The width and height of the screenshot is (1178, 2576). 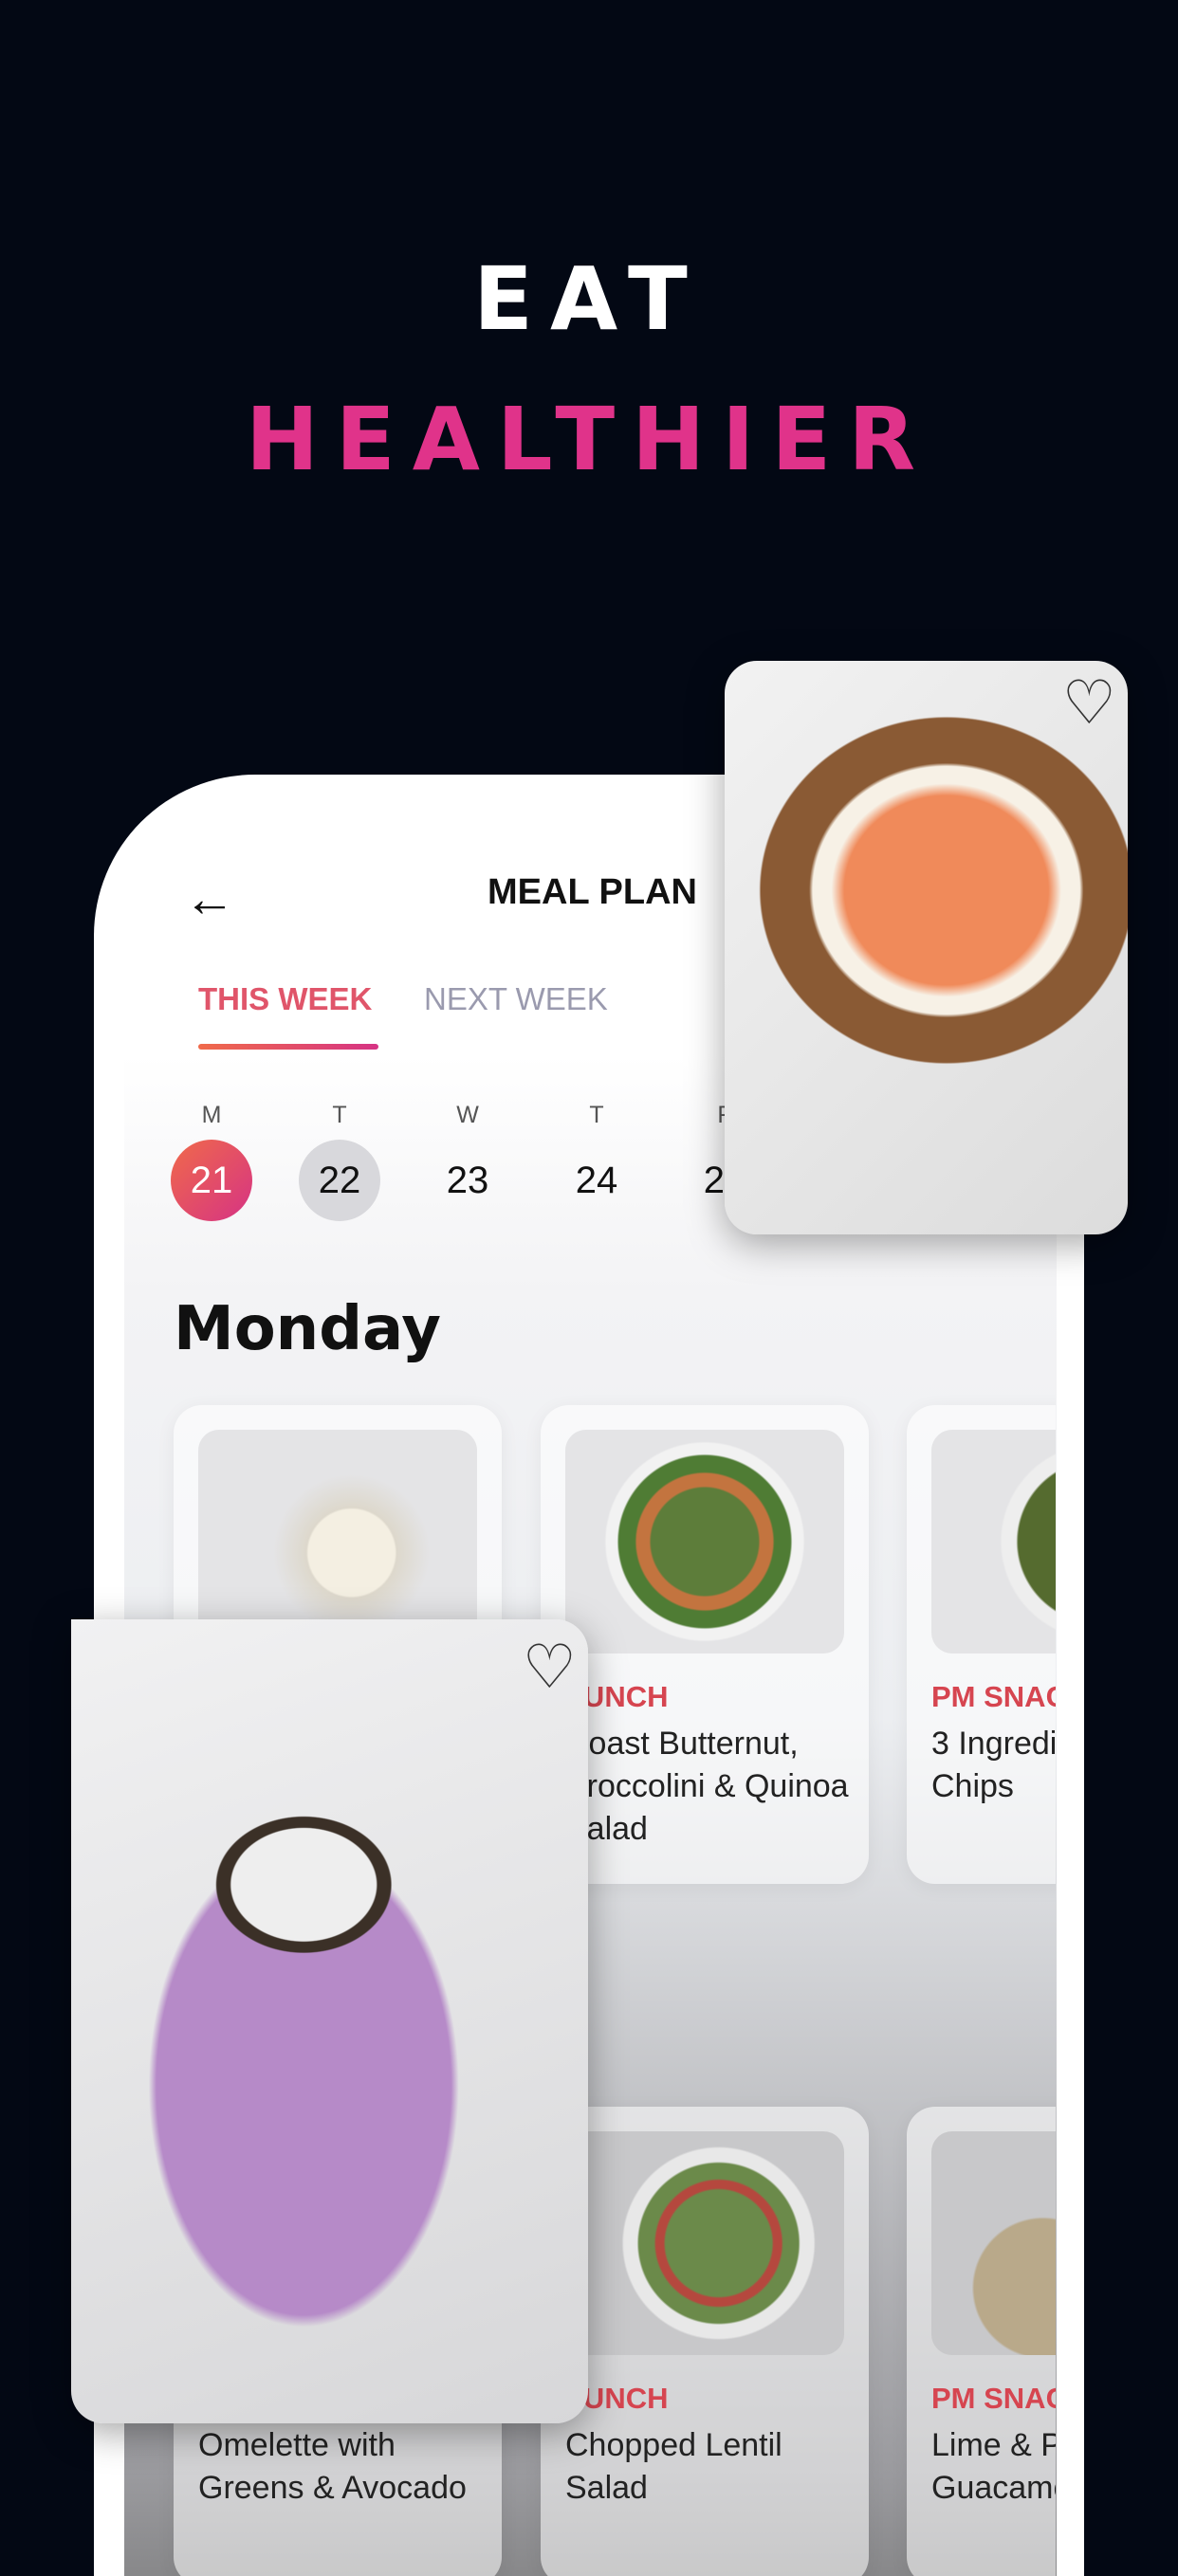 I want to click on featured-toast-image: ♡, so click(x=926, y=947).